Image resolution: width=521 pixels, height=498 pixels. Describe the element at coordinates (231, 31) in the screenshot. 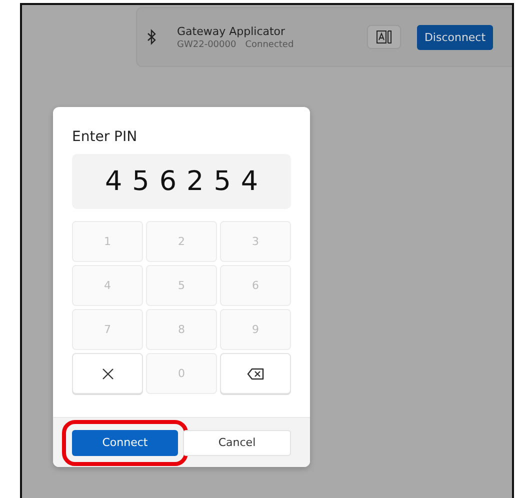

I see `device-name: Gateway Applicator` at that location.